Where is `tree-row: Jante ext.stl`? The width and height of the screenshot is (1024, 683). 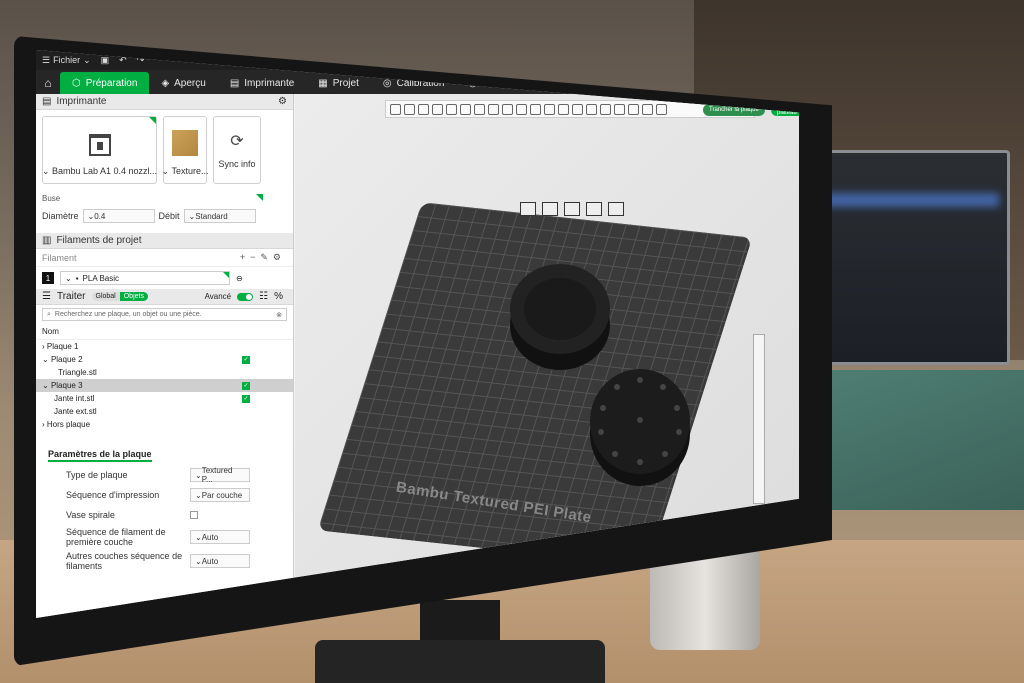 tree-row: Jante ext.stl is located at coordinates (164, 411).